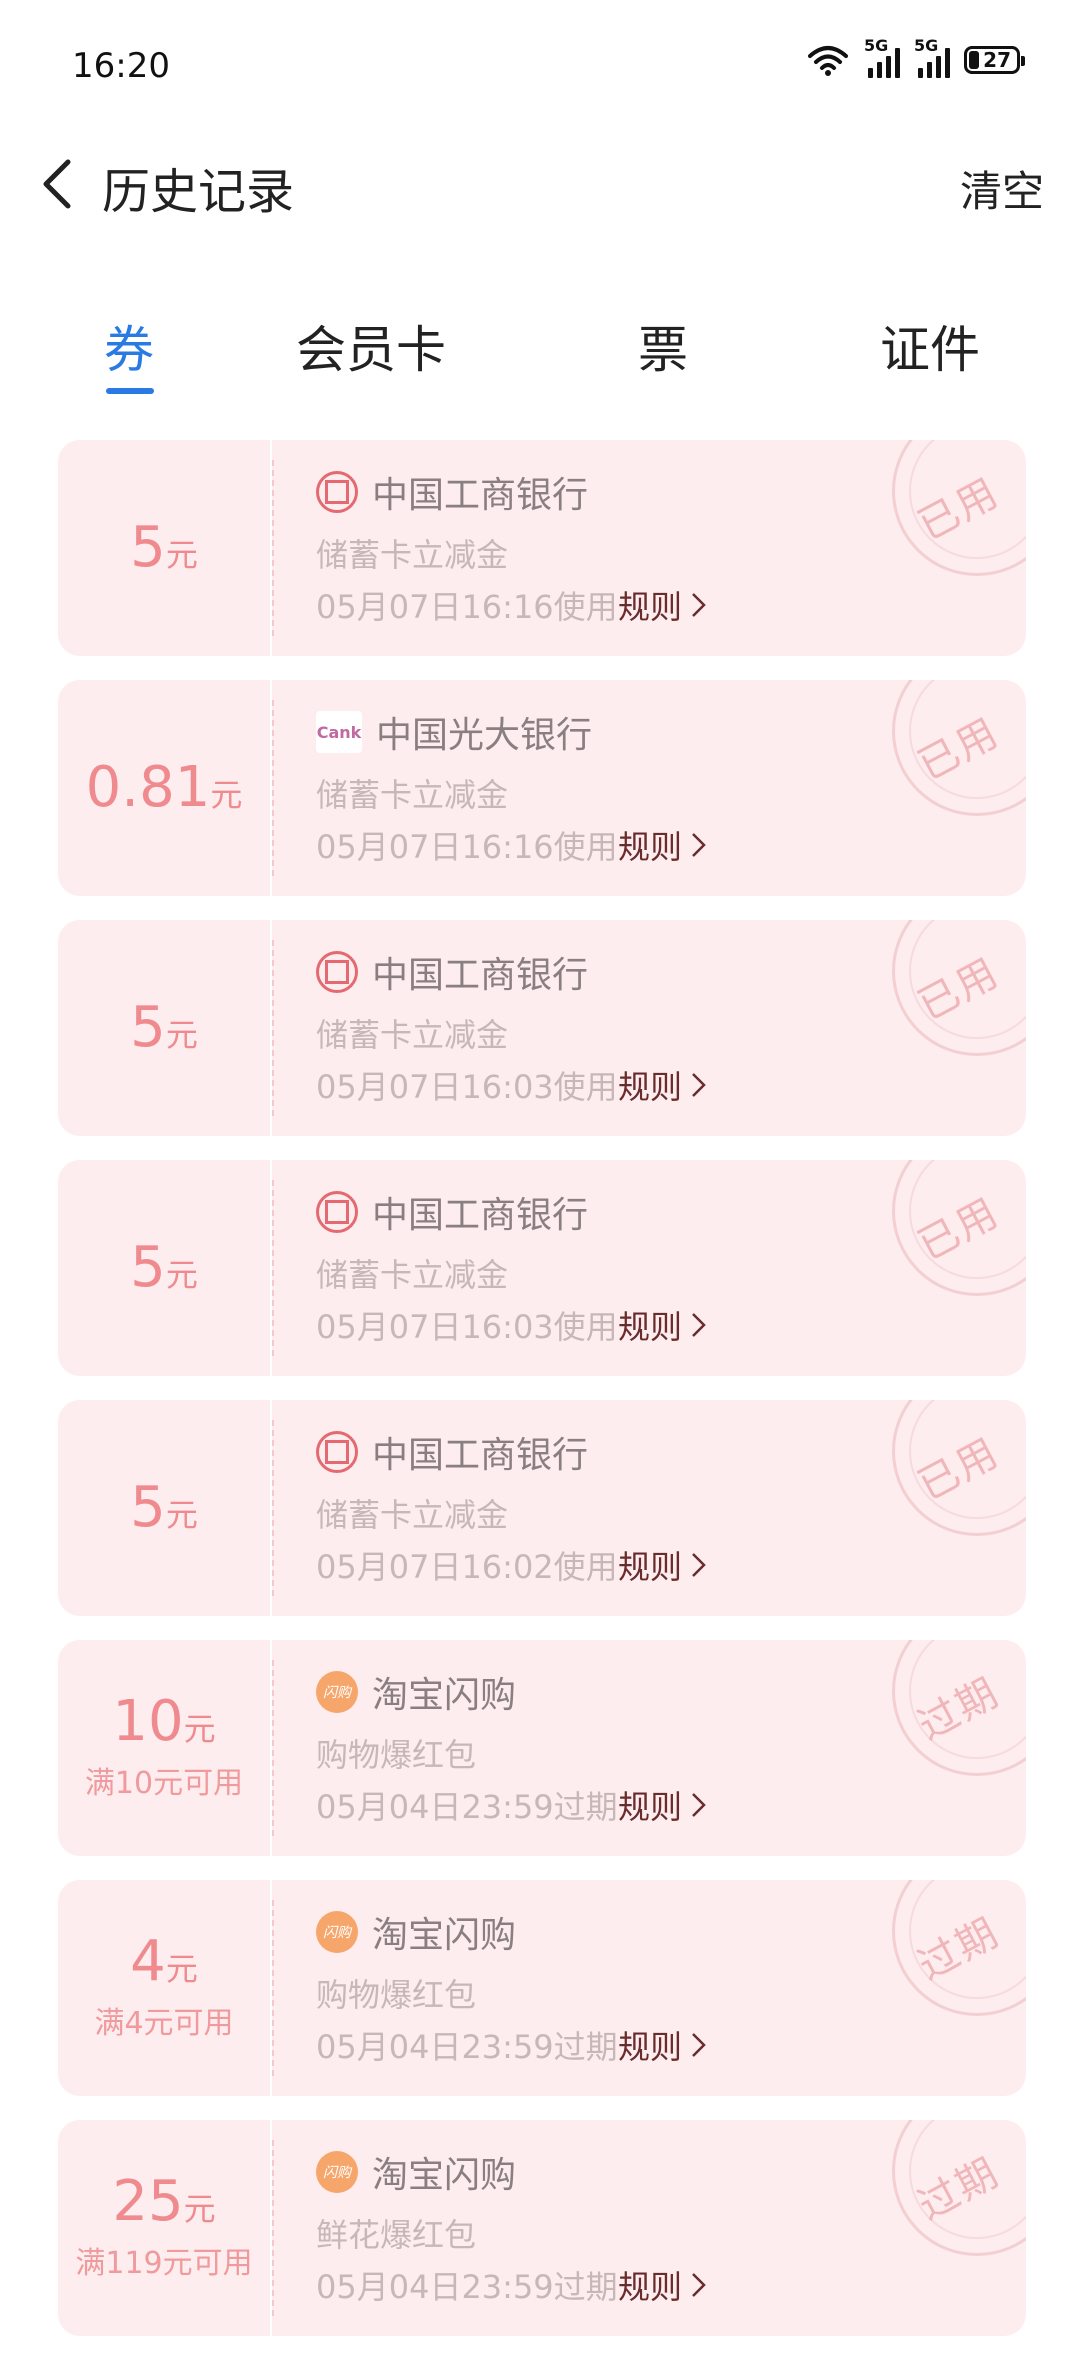 This screenshot has width=1080, height=2360. Describe the element at coordinates (164, 1721) in the screenshot. I see `coupon-amount: 10元` at that location.